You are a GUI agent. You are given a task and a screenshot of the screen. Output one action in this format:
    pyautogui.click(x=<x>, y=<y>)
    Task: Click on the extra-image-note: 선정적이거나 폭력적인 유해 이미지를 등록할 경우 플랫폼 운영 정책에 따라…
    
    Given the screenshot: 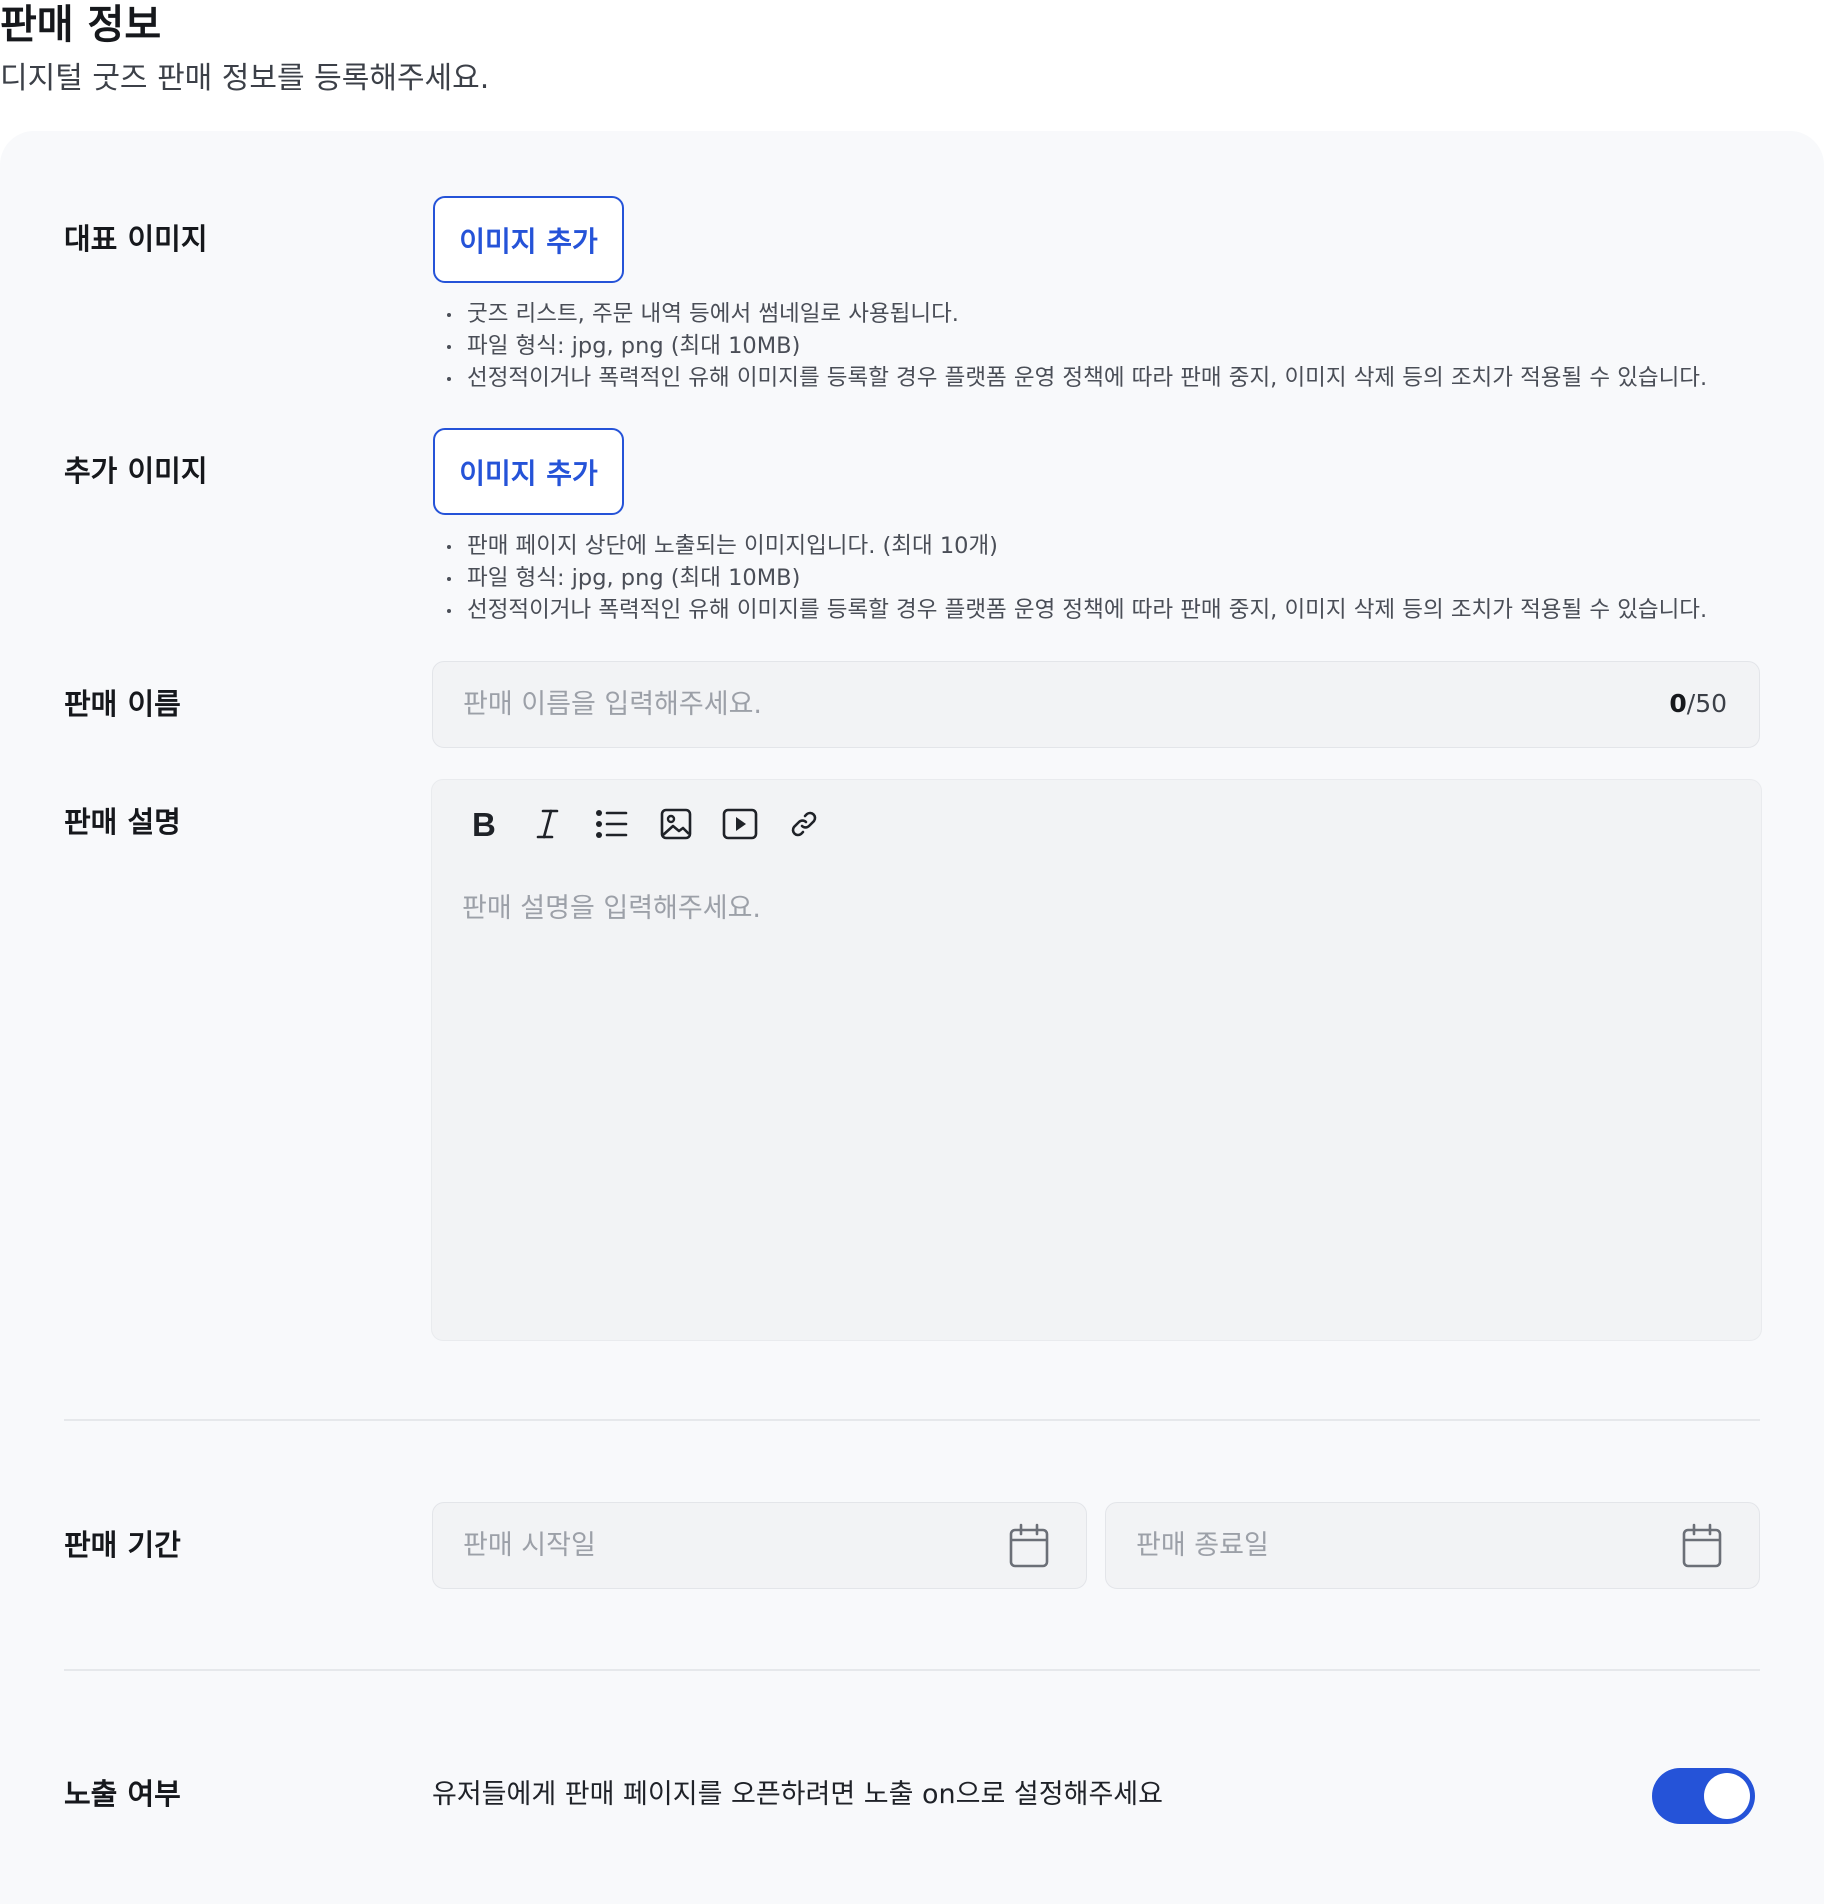 What is the action you would take?
    pyautogui.click(x=1076, y=610)
    